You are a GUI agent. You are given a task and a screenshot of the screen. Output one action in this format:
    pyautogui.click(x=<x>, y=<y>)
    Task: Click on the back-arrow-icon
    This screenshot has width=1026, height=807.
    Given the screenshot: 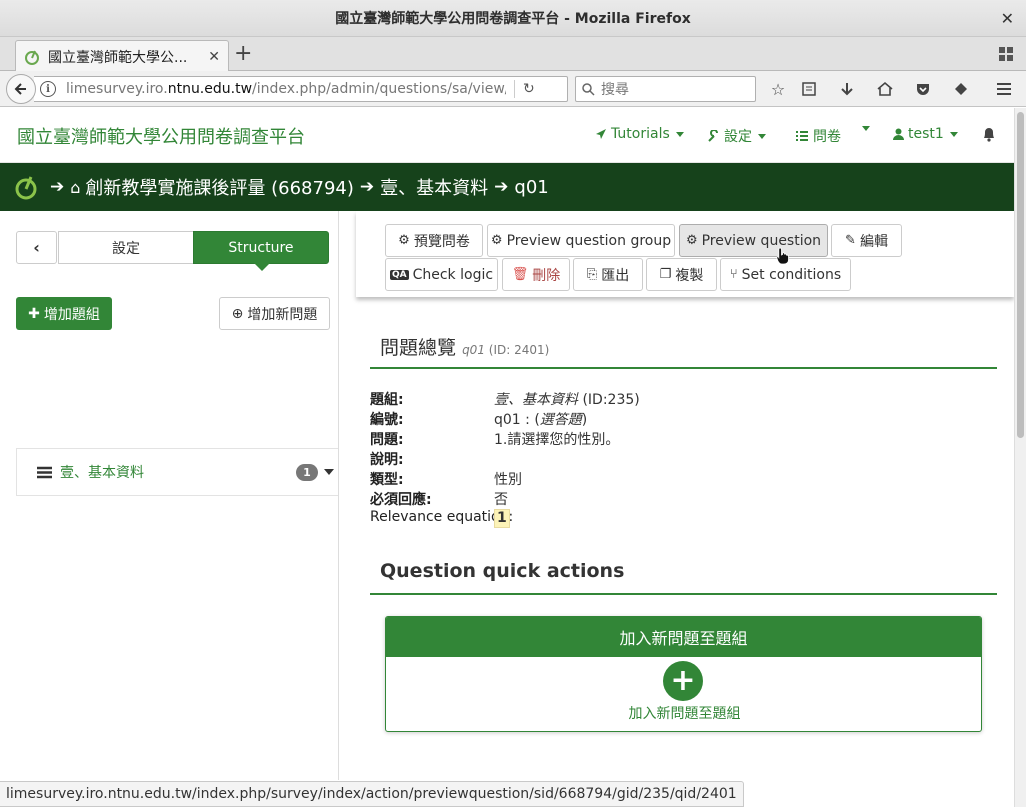 What is the action you would take?
    pyautogui.click(x=20, y=89)
    